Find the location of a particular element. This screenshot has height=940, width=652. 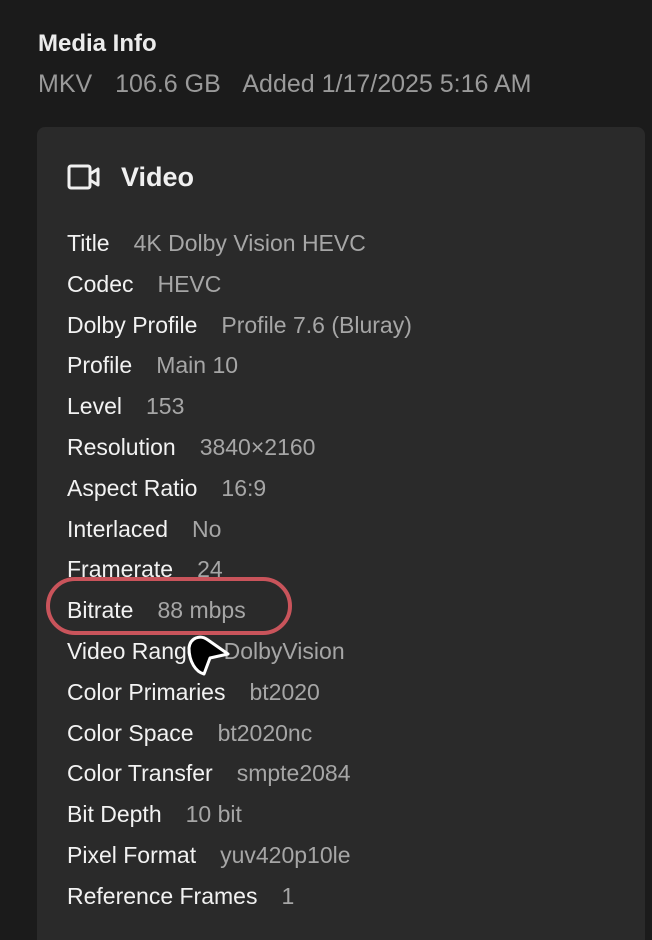

property-label: Color Space is located at coordinates (130, 732).